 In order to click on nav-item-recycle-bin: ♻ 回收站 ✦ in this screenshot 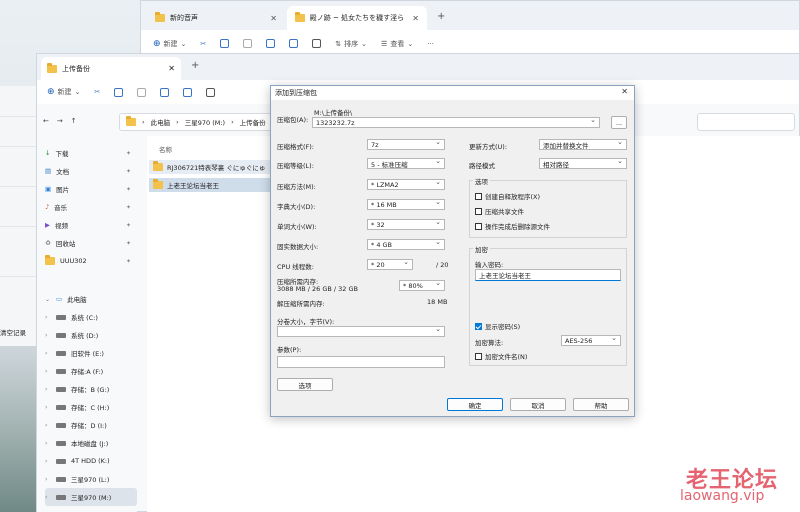, I will do `click(91, 243)`.